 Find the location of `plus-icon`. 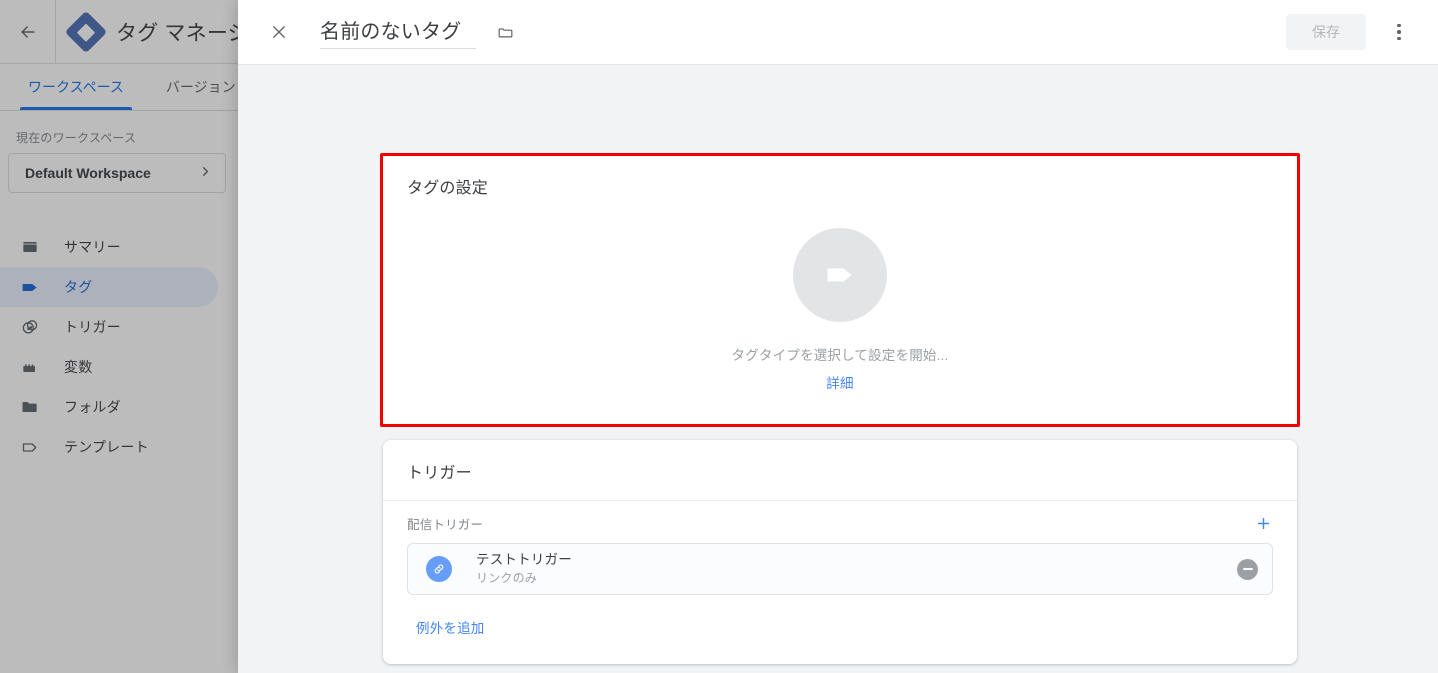

plus-icon is located at coordinates (1263, 523).